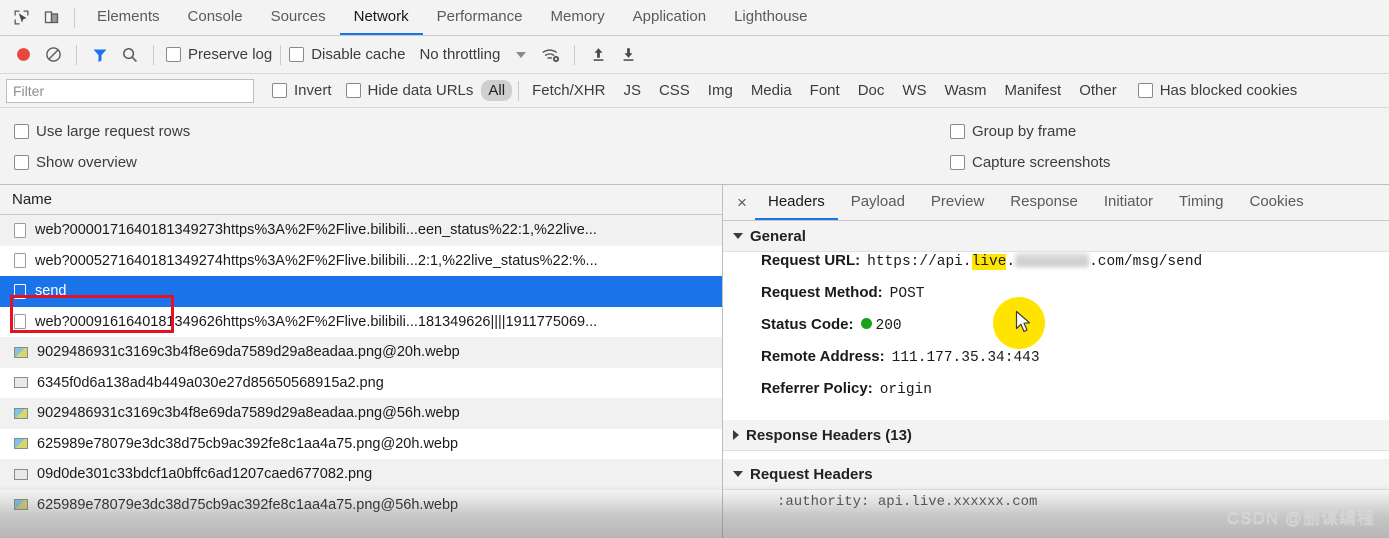  I want to click on filter-type-wasm: Wasm, so click(966, 90).